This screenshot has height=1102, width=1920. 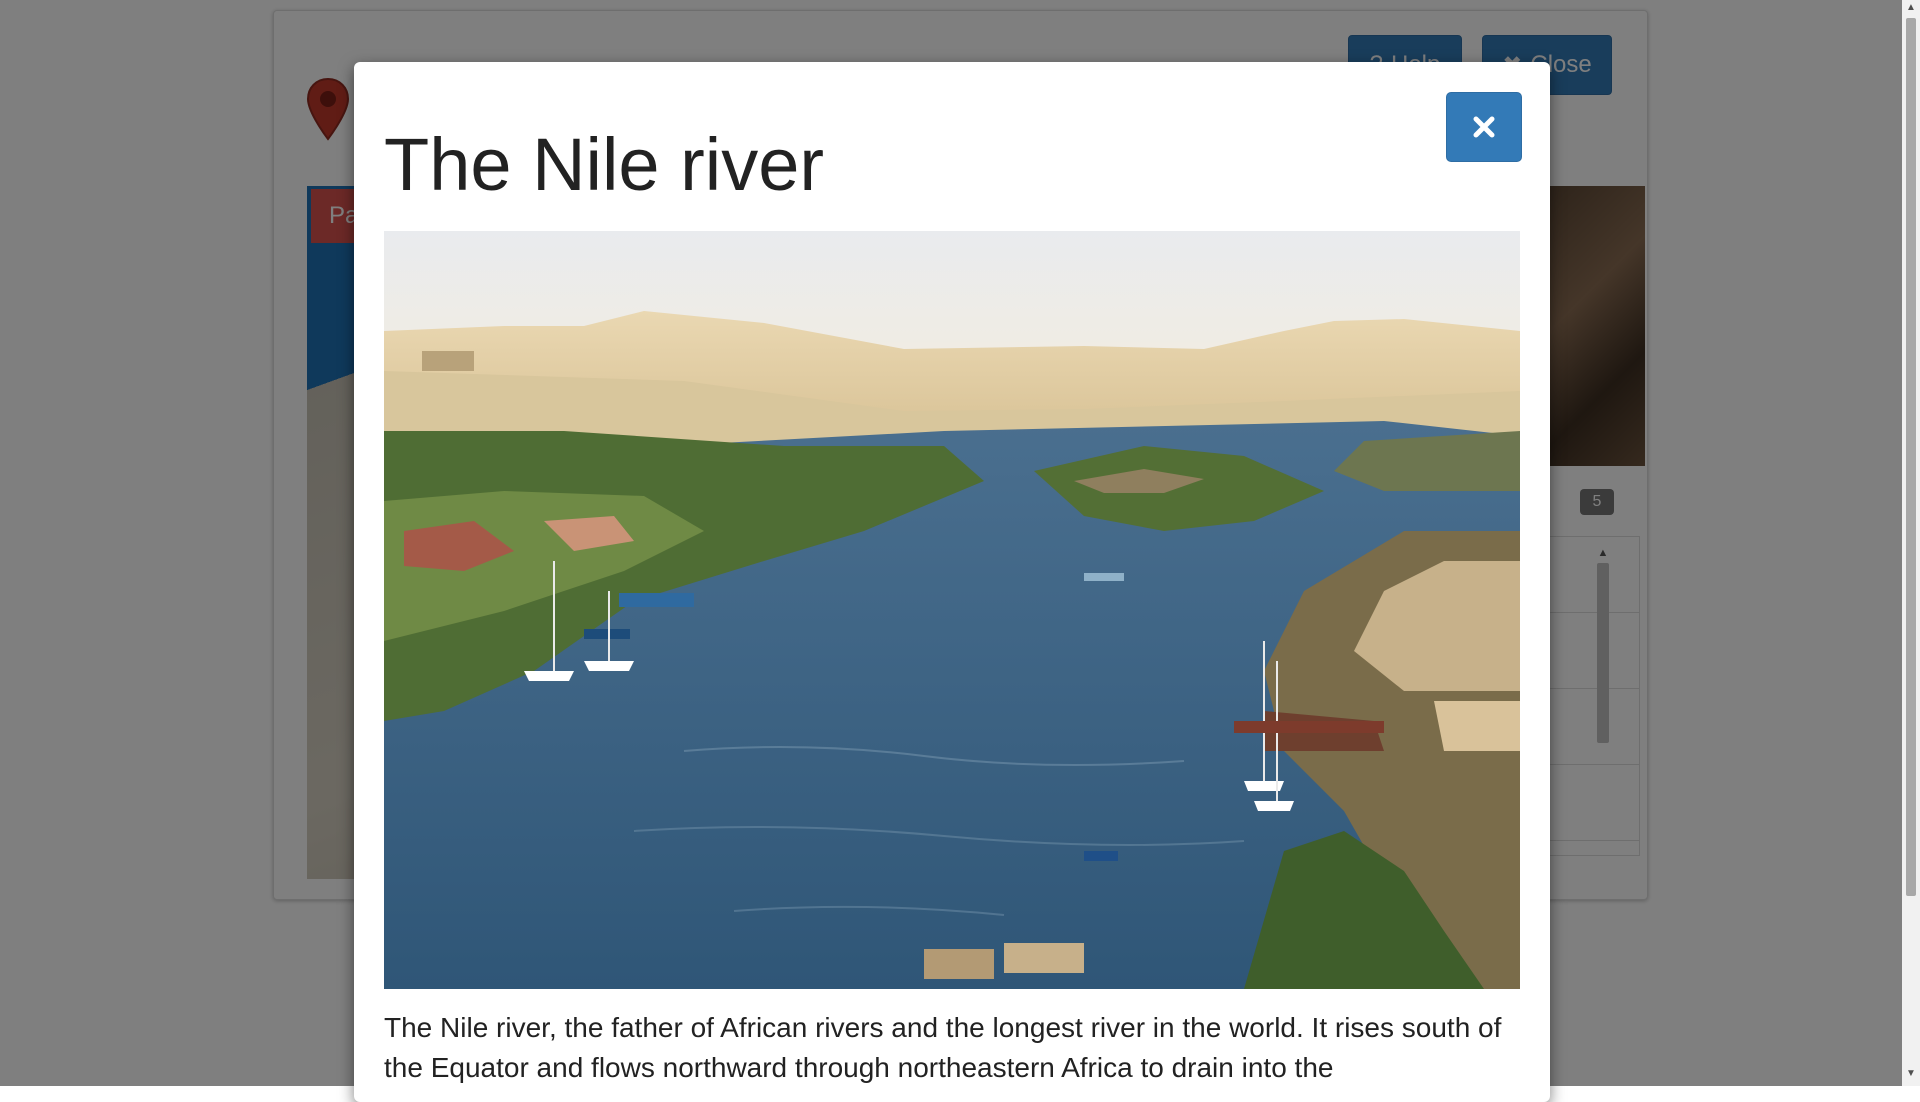 I want to click on modal-title: The Nile river, so click(x=604, y=164).